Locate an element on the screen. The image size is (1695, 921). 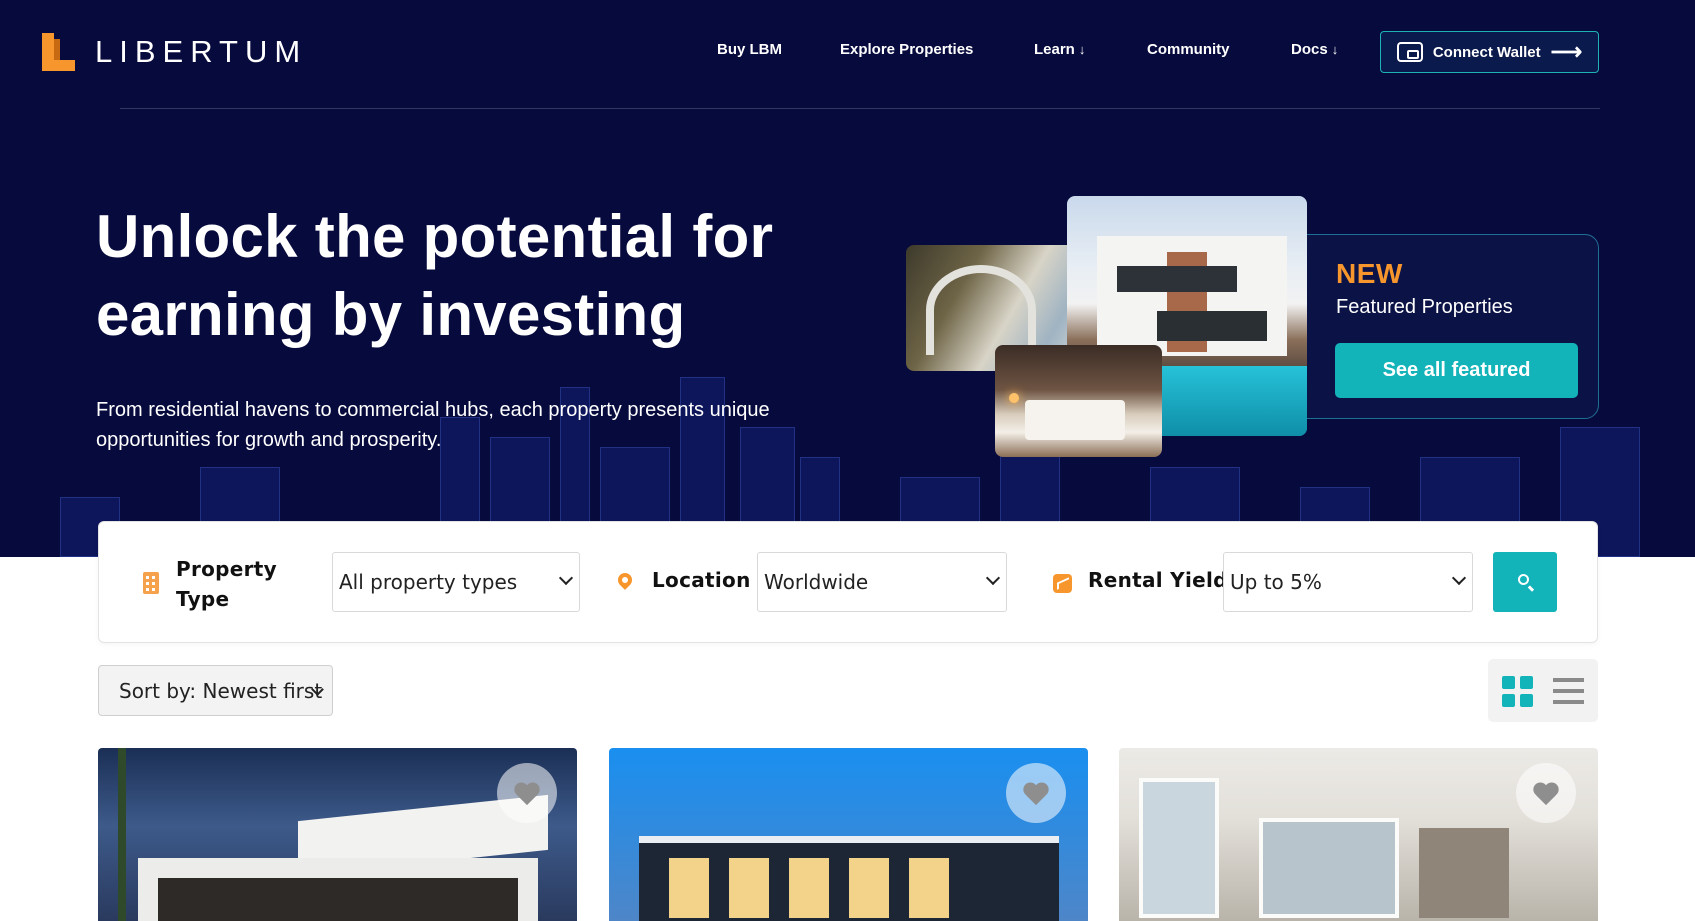
search-icon is located at coordinates (1523, 579).